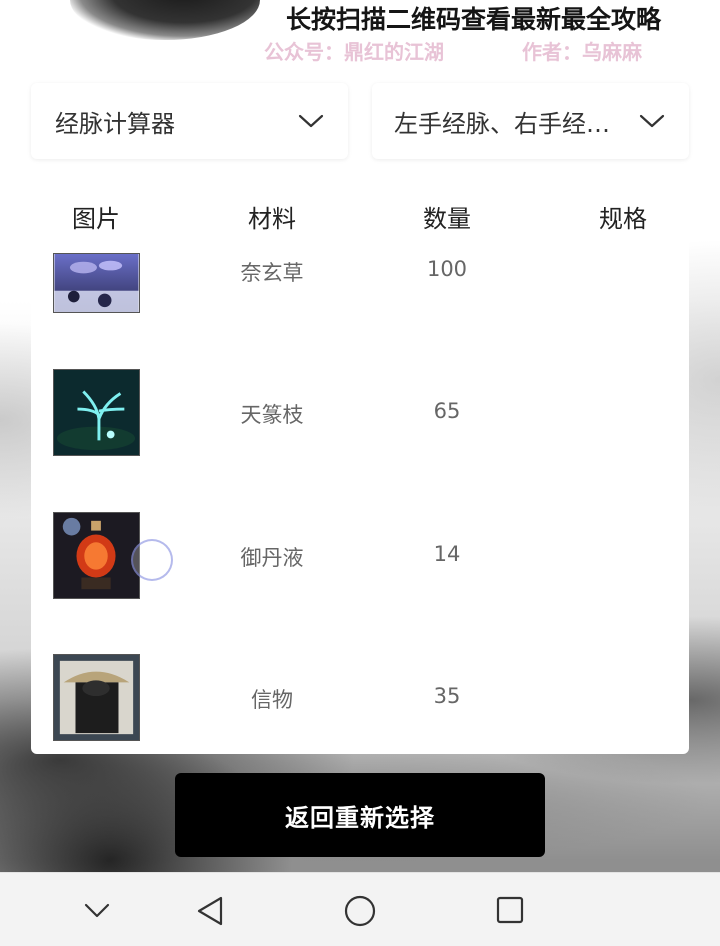 The image size is (720, 946). Describe the element at coordinates (272, 700) in the screenshot. I see `material-name: 信物` at that location.